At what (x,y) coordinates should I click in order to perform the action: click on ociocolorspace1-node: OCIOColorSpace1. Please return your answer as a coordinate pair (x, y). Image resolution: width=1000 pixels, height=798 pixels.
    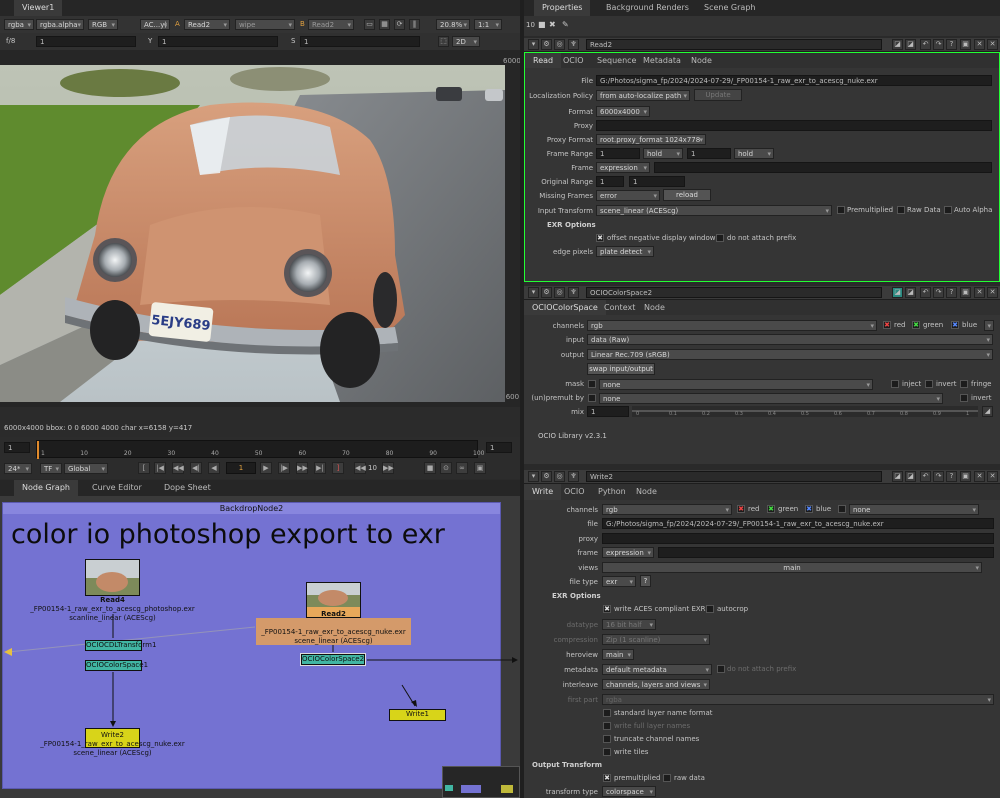
    Looking at the image, I should click on (116, 665).